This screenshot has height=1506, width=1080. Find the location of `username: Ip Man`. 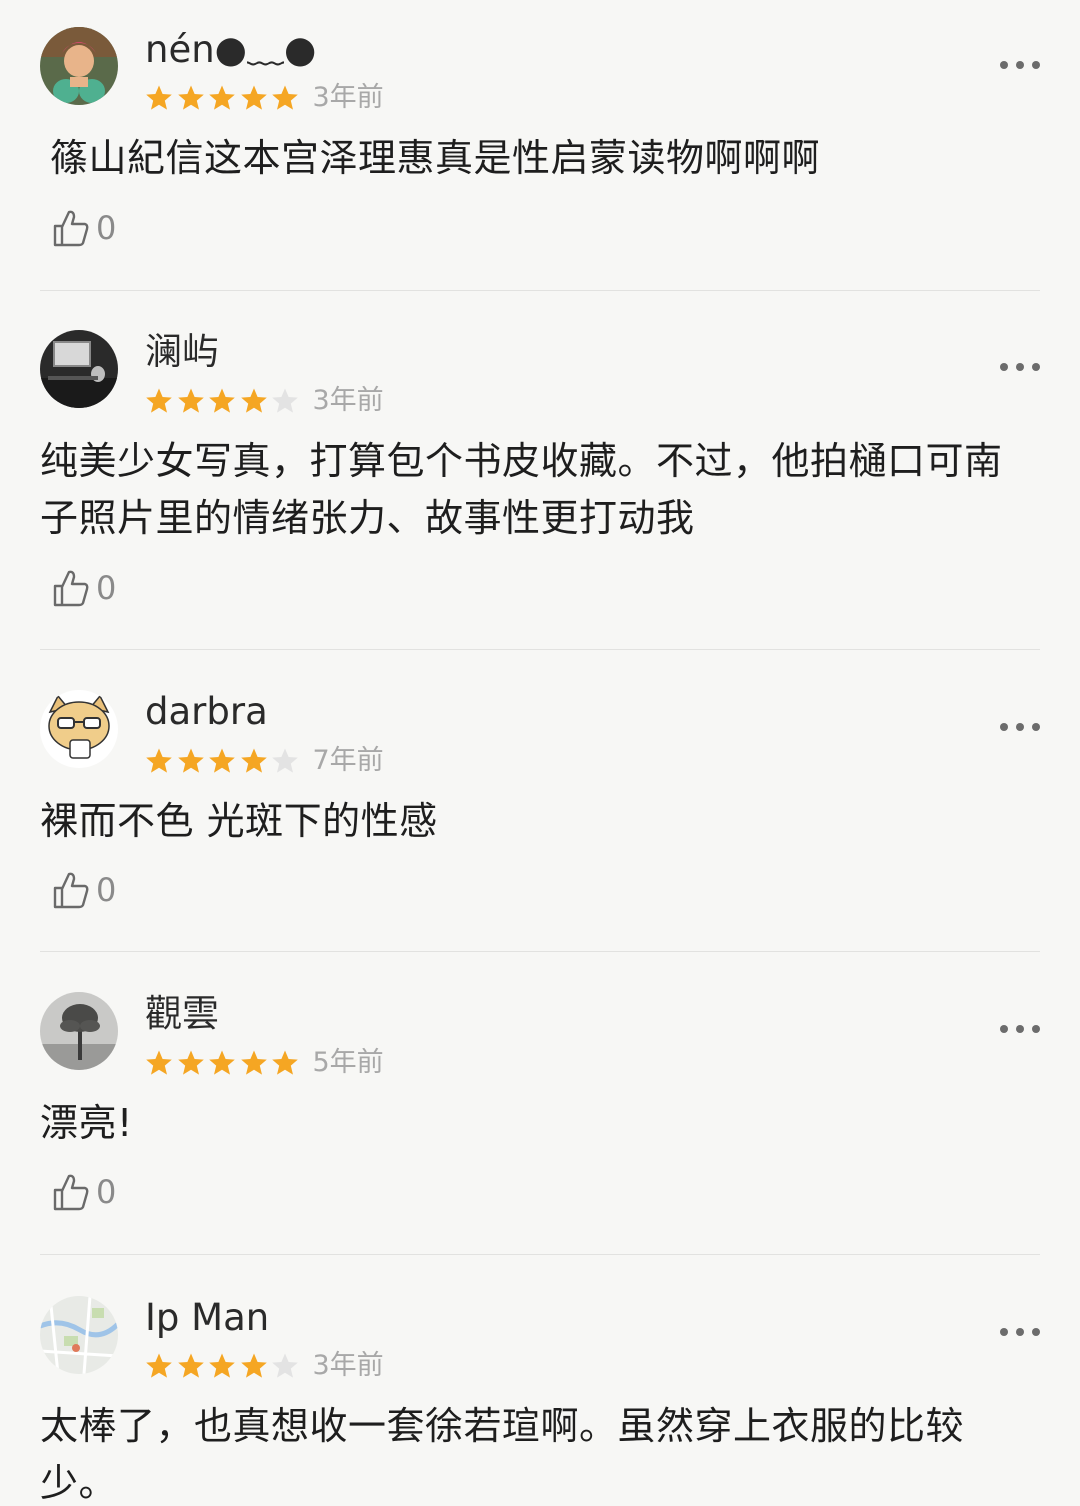

username: Ip Man is located at coordinates (207, 1318).